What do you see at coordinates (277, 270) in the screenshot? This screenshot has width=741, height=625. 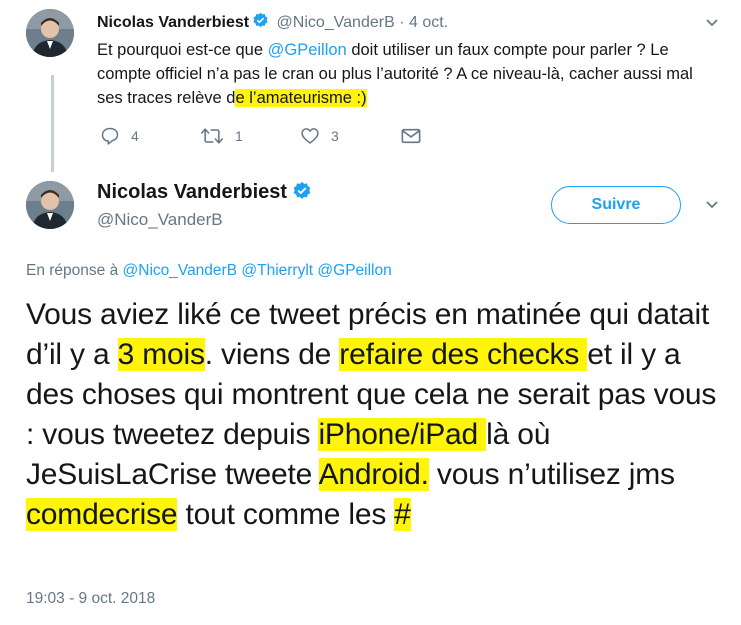 I see `mention-link: @Thierrylt` at bounding box center [277, 270].